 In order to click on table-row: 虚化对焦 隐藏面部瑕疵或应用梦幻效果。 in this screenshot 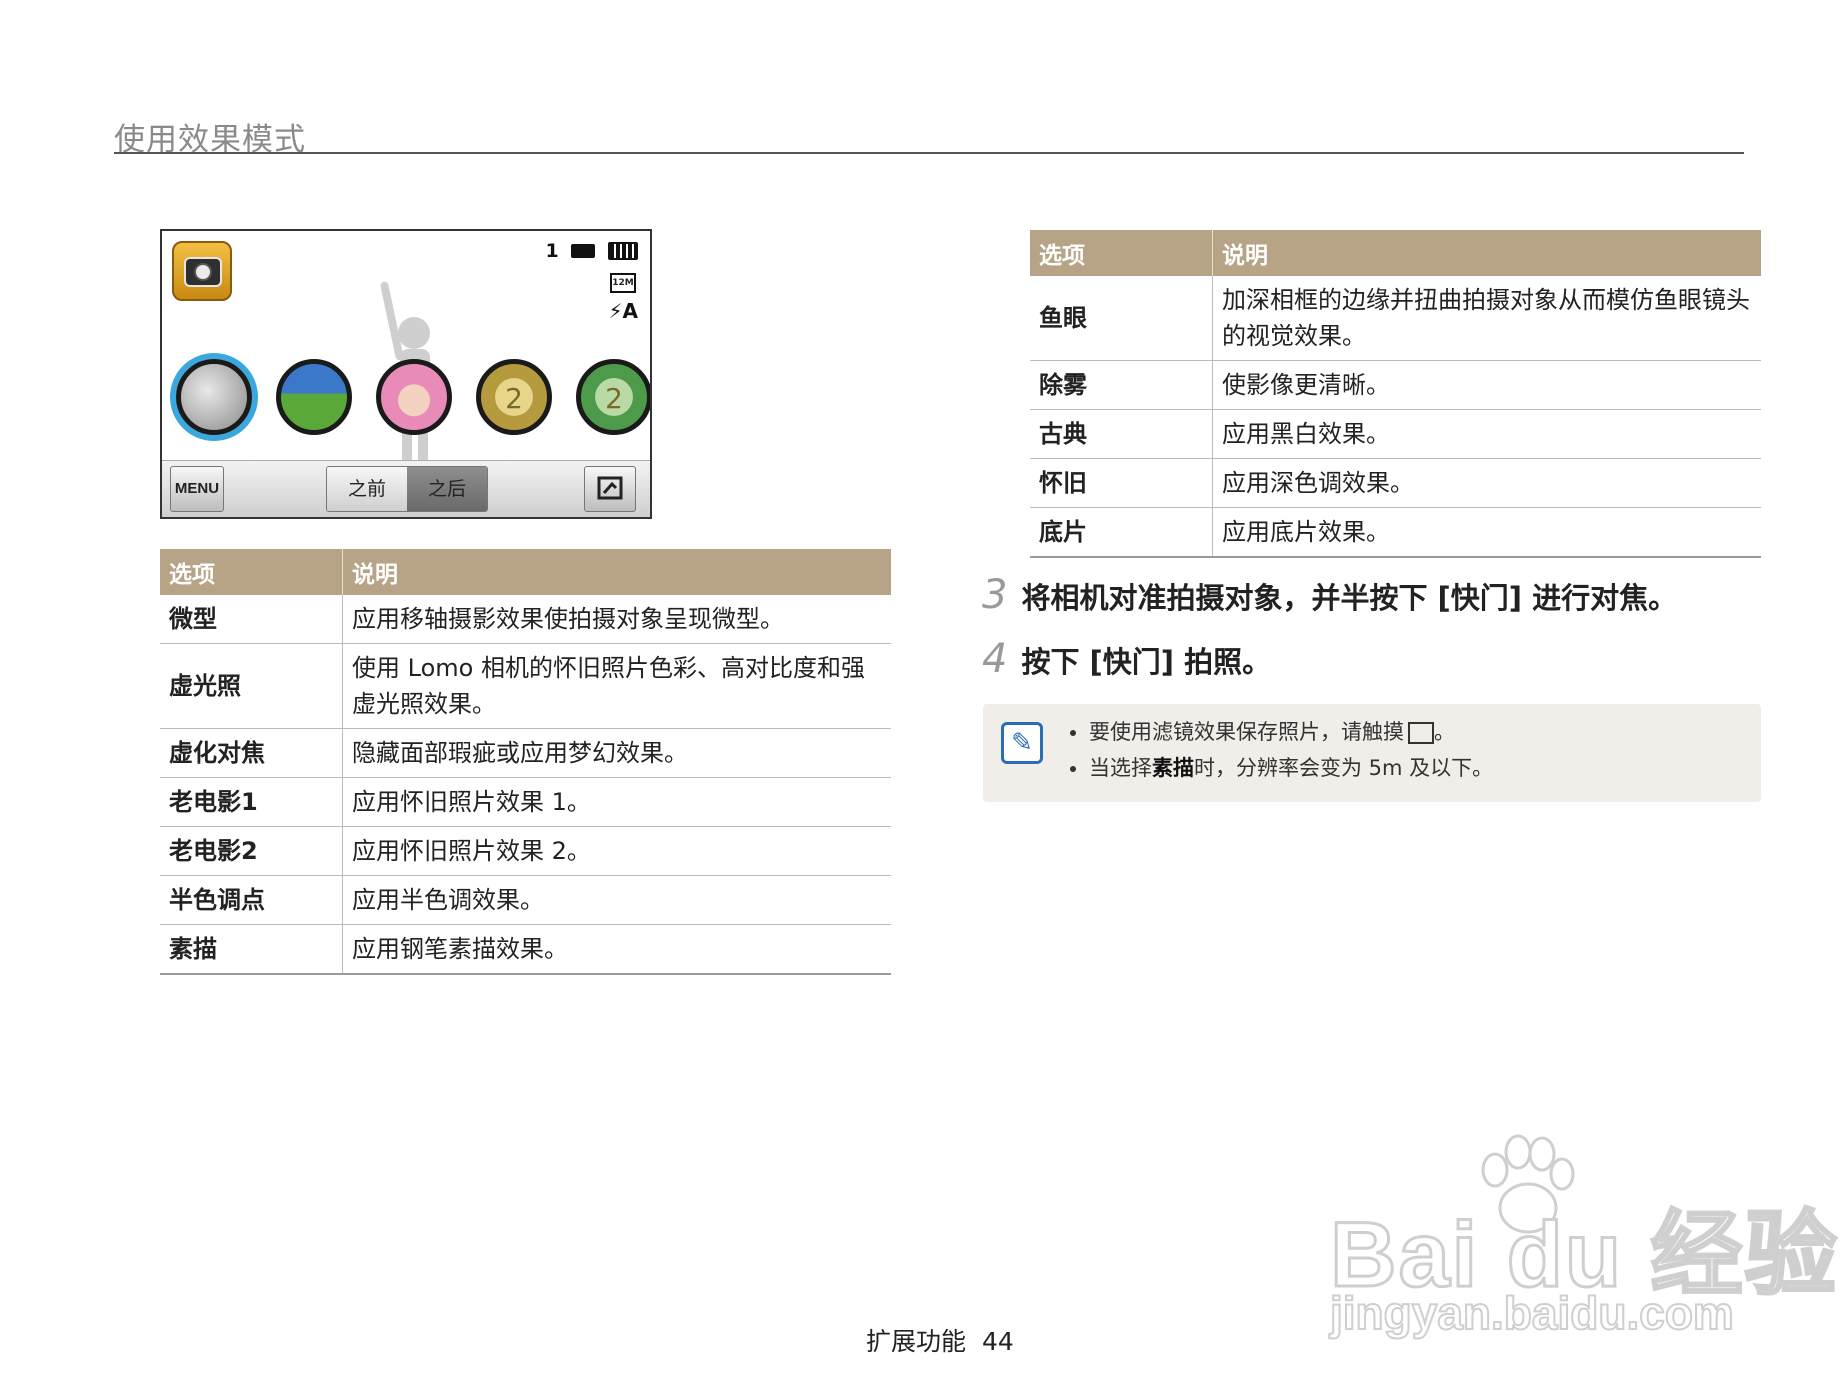, I will do `click(525, 753)`.